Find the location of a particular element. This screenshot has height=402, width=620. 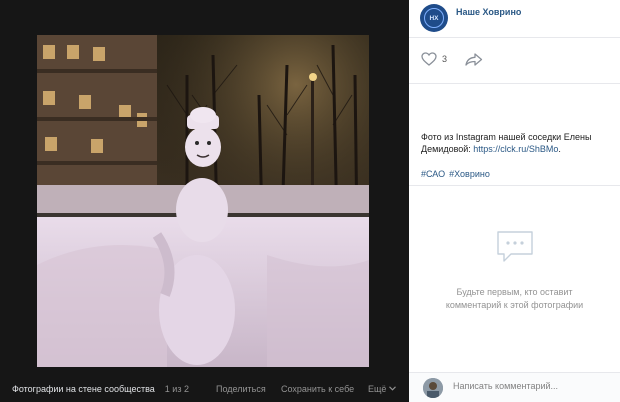

photo-counter: 1 из 2 is located at coordinates (176, 388).